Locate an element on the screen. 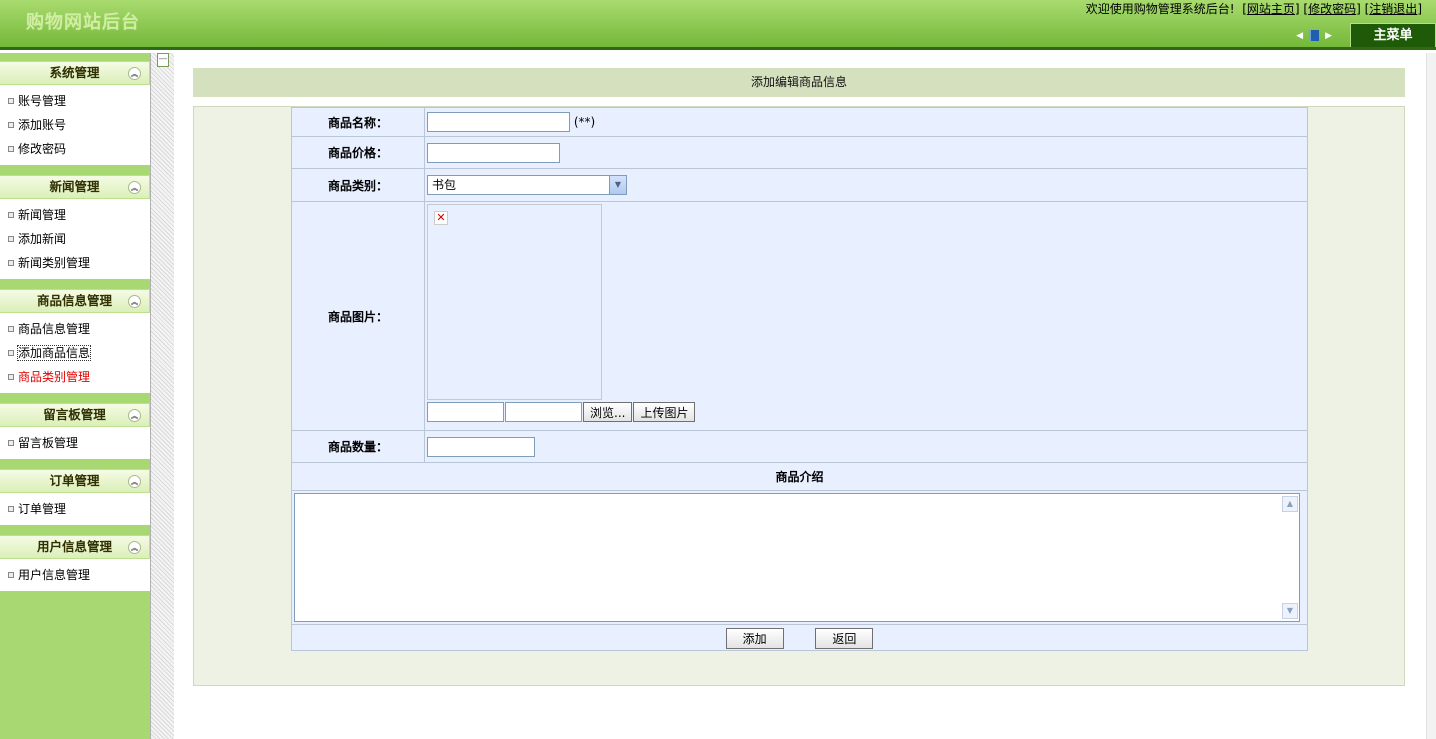 This screenshot has width=1436, height=739. sidebar-item-account-manage: 账号管理 is located at coordinates (75, 101).